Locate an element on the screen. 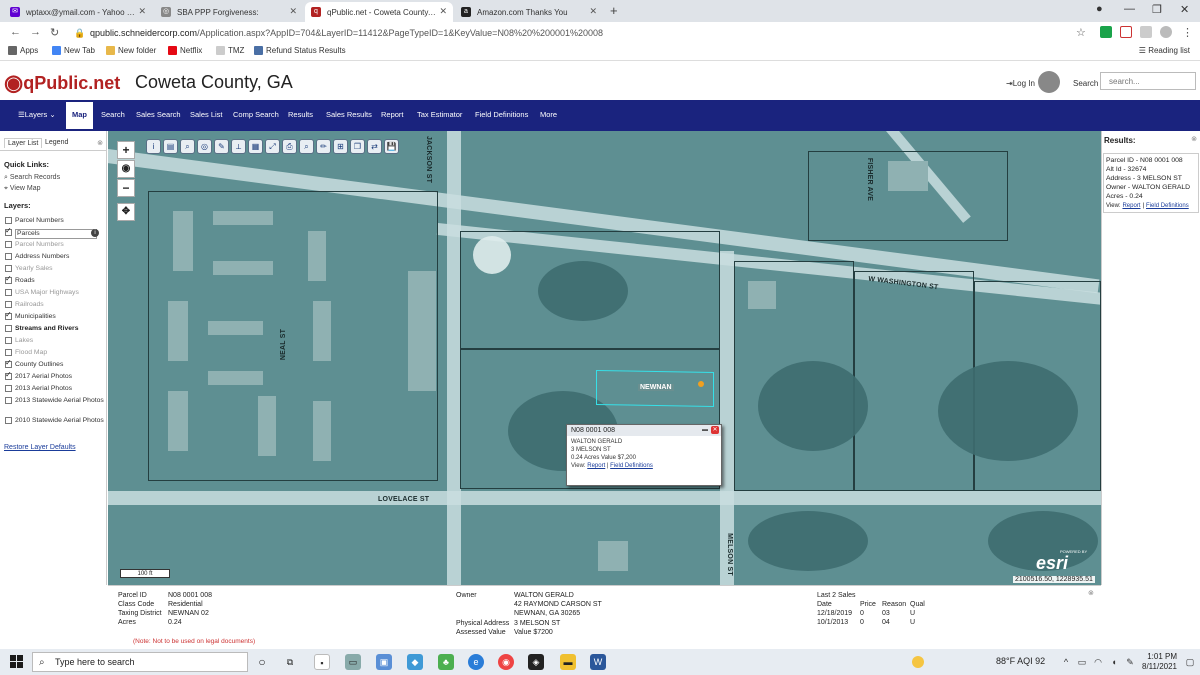 The width and height of the screenshot is (1200, 675). window-close-icon: ✕ is located at coordinates (1184, 9).